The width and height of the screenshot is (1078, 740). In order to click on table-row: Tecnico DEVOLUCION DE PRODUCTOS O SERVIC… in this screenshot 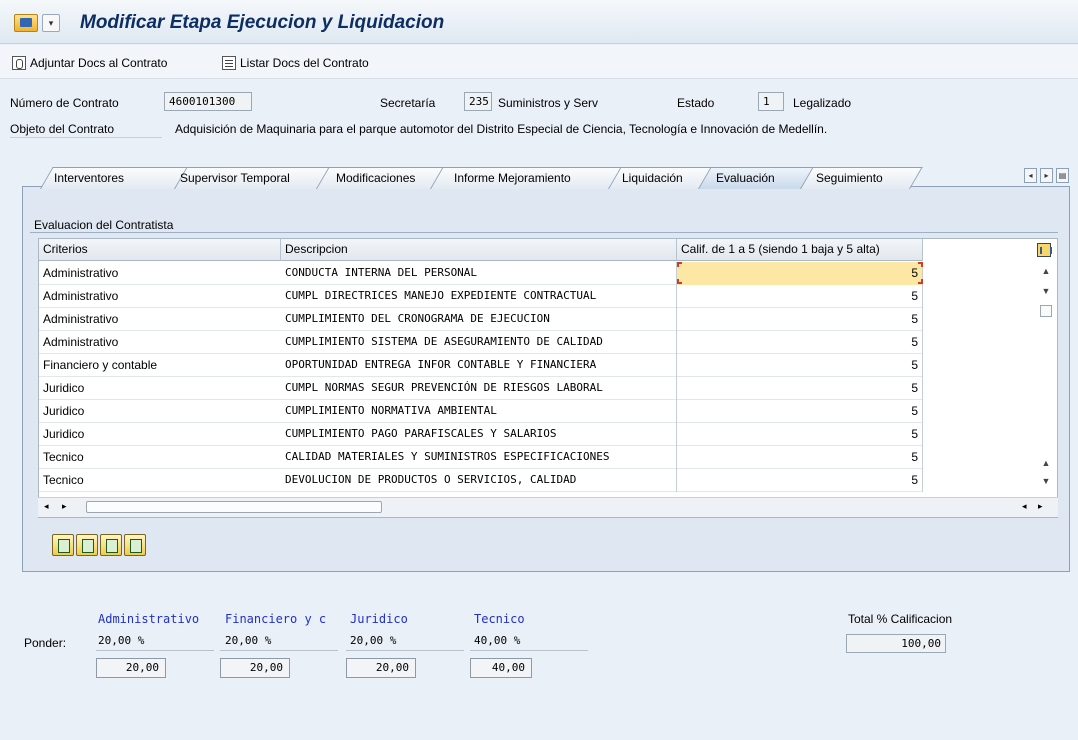, I will do `click(481, 480)`.